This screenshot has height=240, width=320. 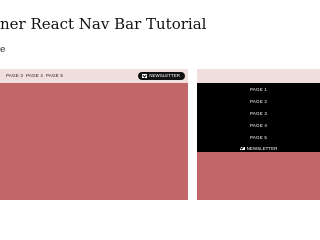 I want to click on newsletter-button-label: NEWSLETTER, so click(x=164, y=75).